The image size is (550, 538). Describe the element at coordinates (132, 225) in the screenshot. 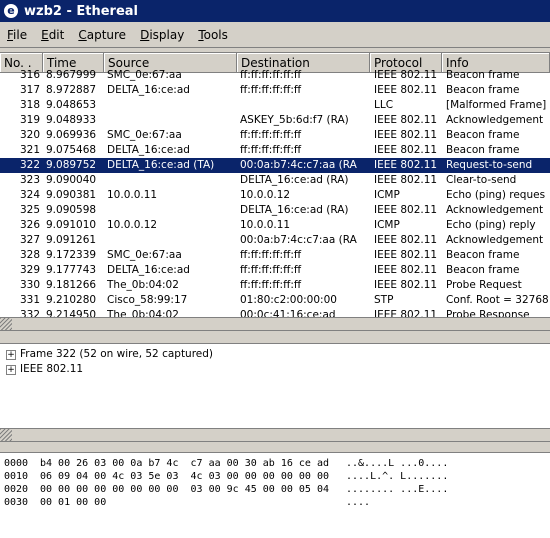

I see `packet-source: 10.0.0.12` at that location.